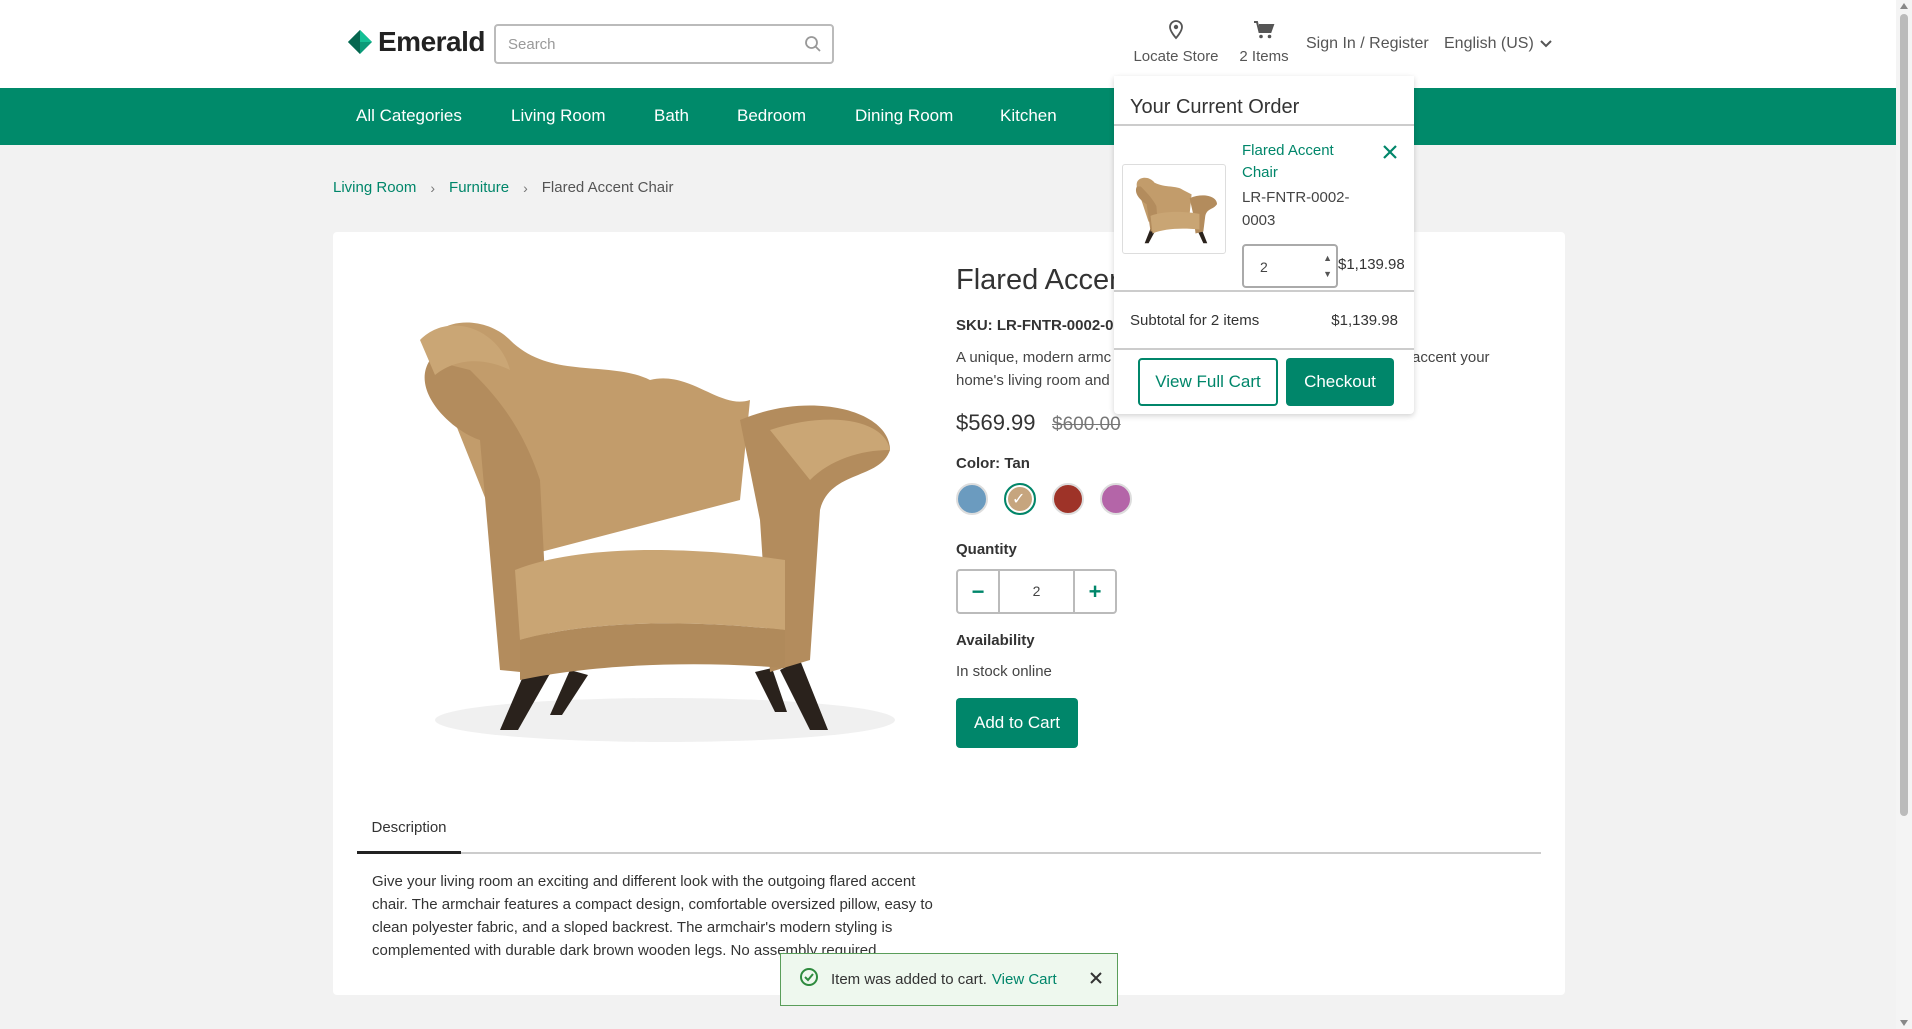 The height and width of the screenshot is (1029, 1912). What do you see at coordinates (1364, 320) in the screenshot?
I see `subtotal-value: $1,139.98` at bounding box center [1364, 320].